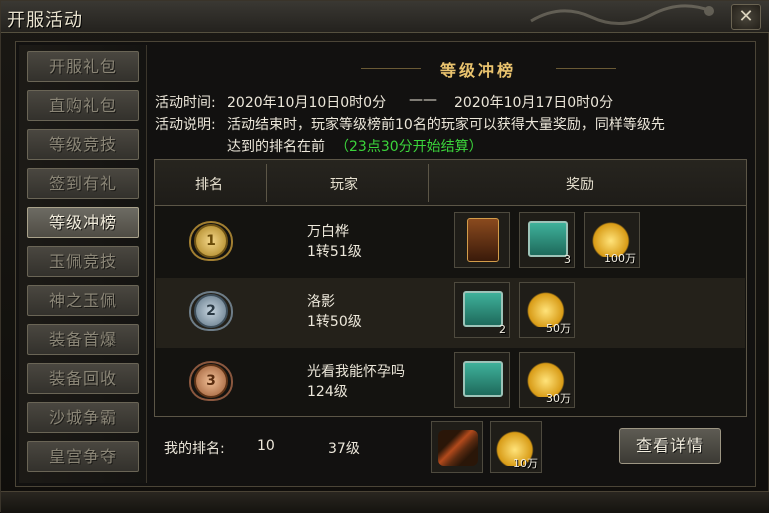 This screenshot has height=513, width=769. What do you see at coordinates (450, 313) in the screenshot?
I see `table-row: 2 洛影 1转50级 2 50万` at bounding box center [450, 313].